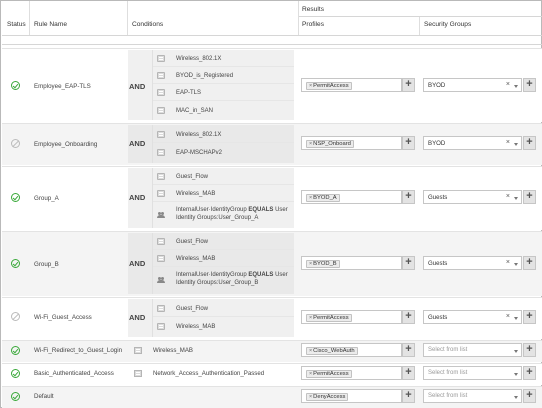 The height and width of the screenshot is (408, 542). I want to click on profile-select: ×BYOD_A, so click(351, 197).